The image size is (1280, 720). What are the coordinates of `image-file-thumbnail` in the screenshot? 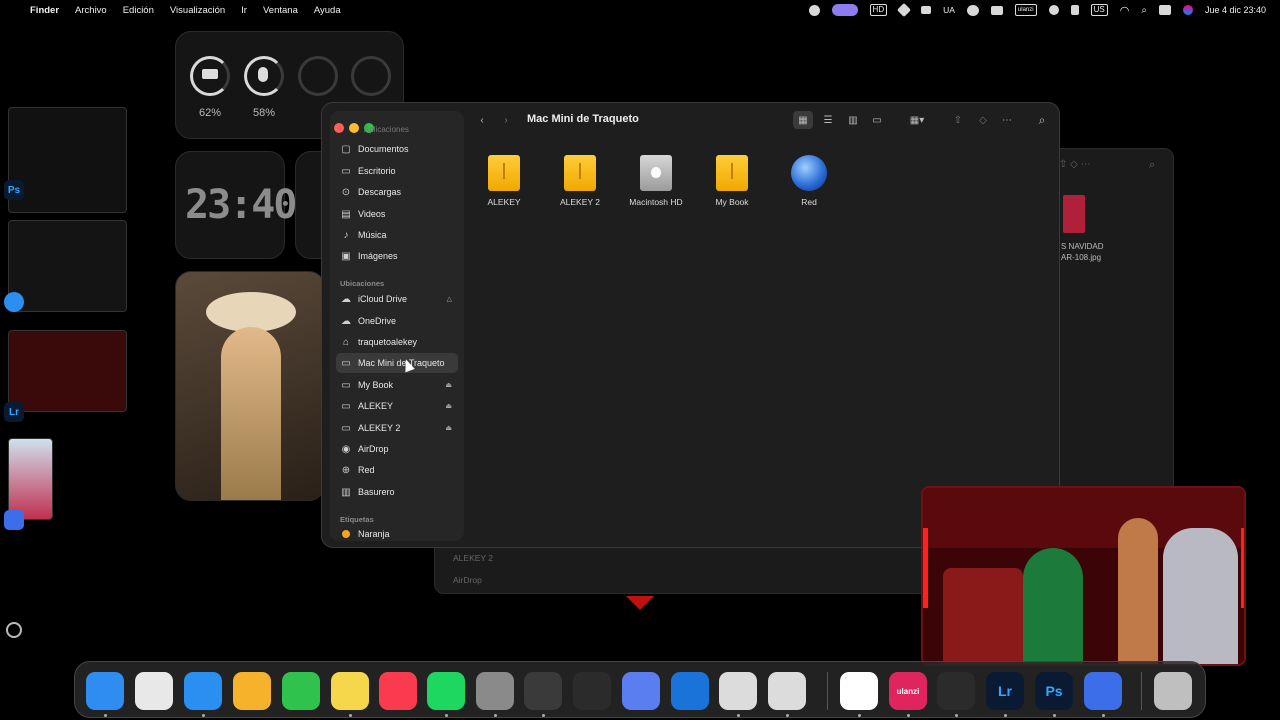 It's located at (1074, 214).